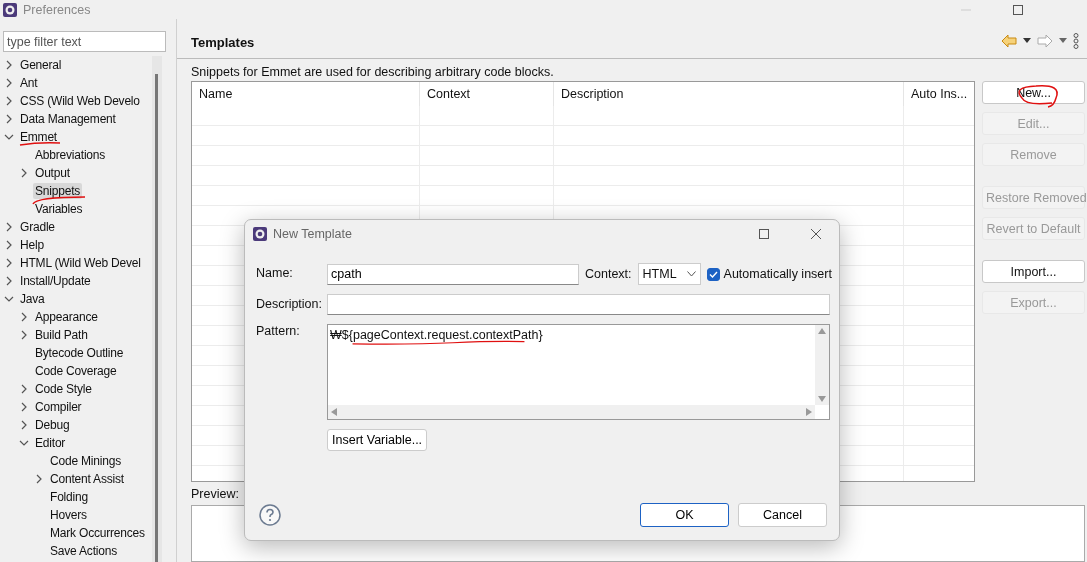 The width and height of the screenshot is (1087, 562). Describe the element at coordinates (816, 234) in the screenshot. I see `close-icon` at that location.